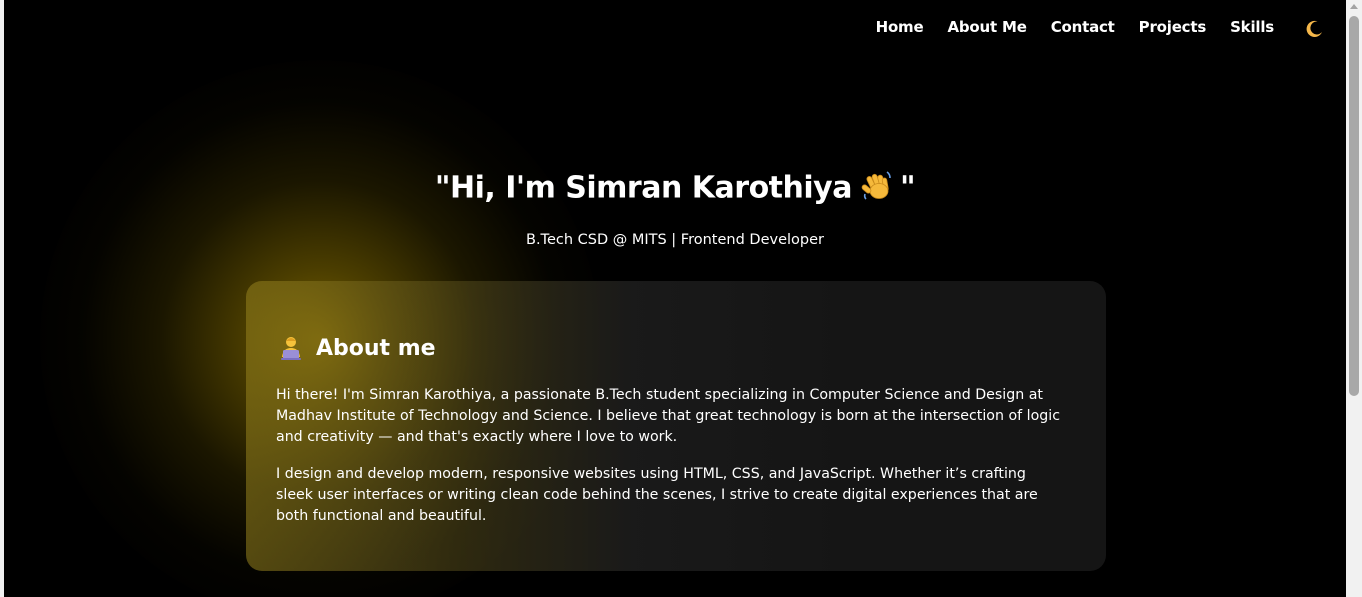 This screenshot has width=1362, height=597. I want to click on waving-hand-icon, so click(877, 189).